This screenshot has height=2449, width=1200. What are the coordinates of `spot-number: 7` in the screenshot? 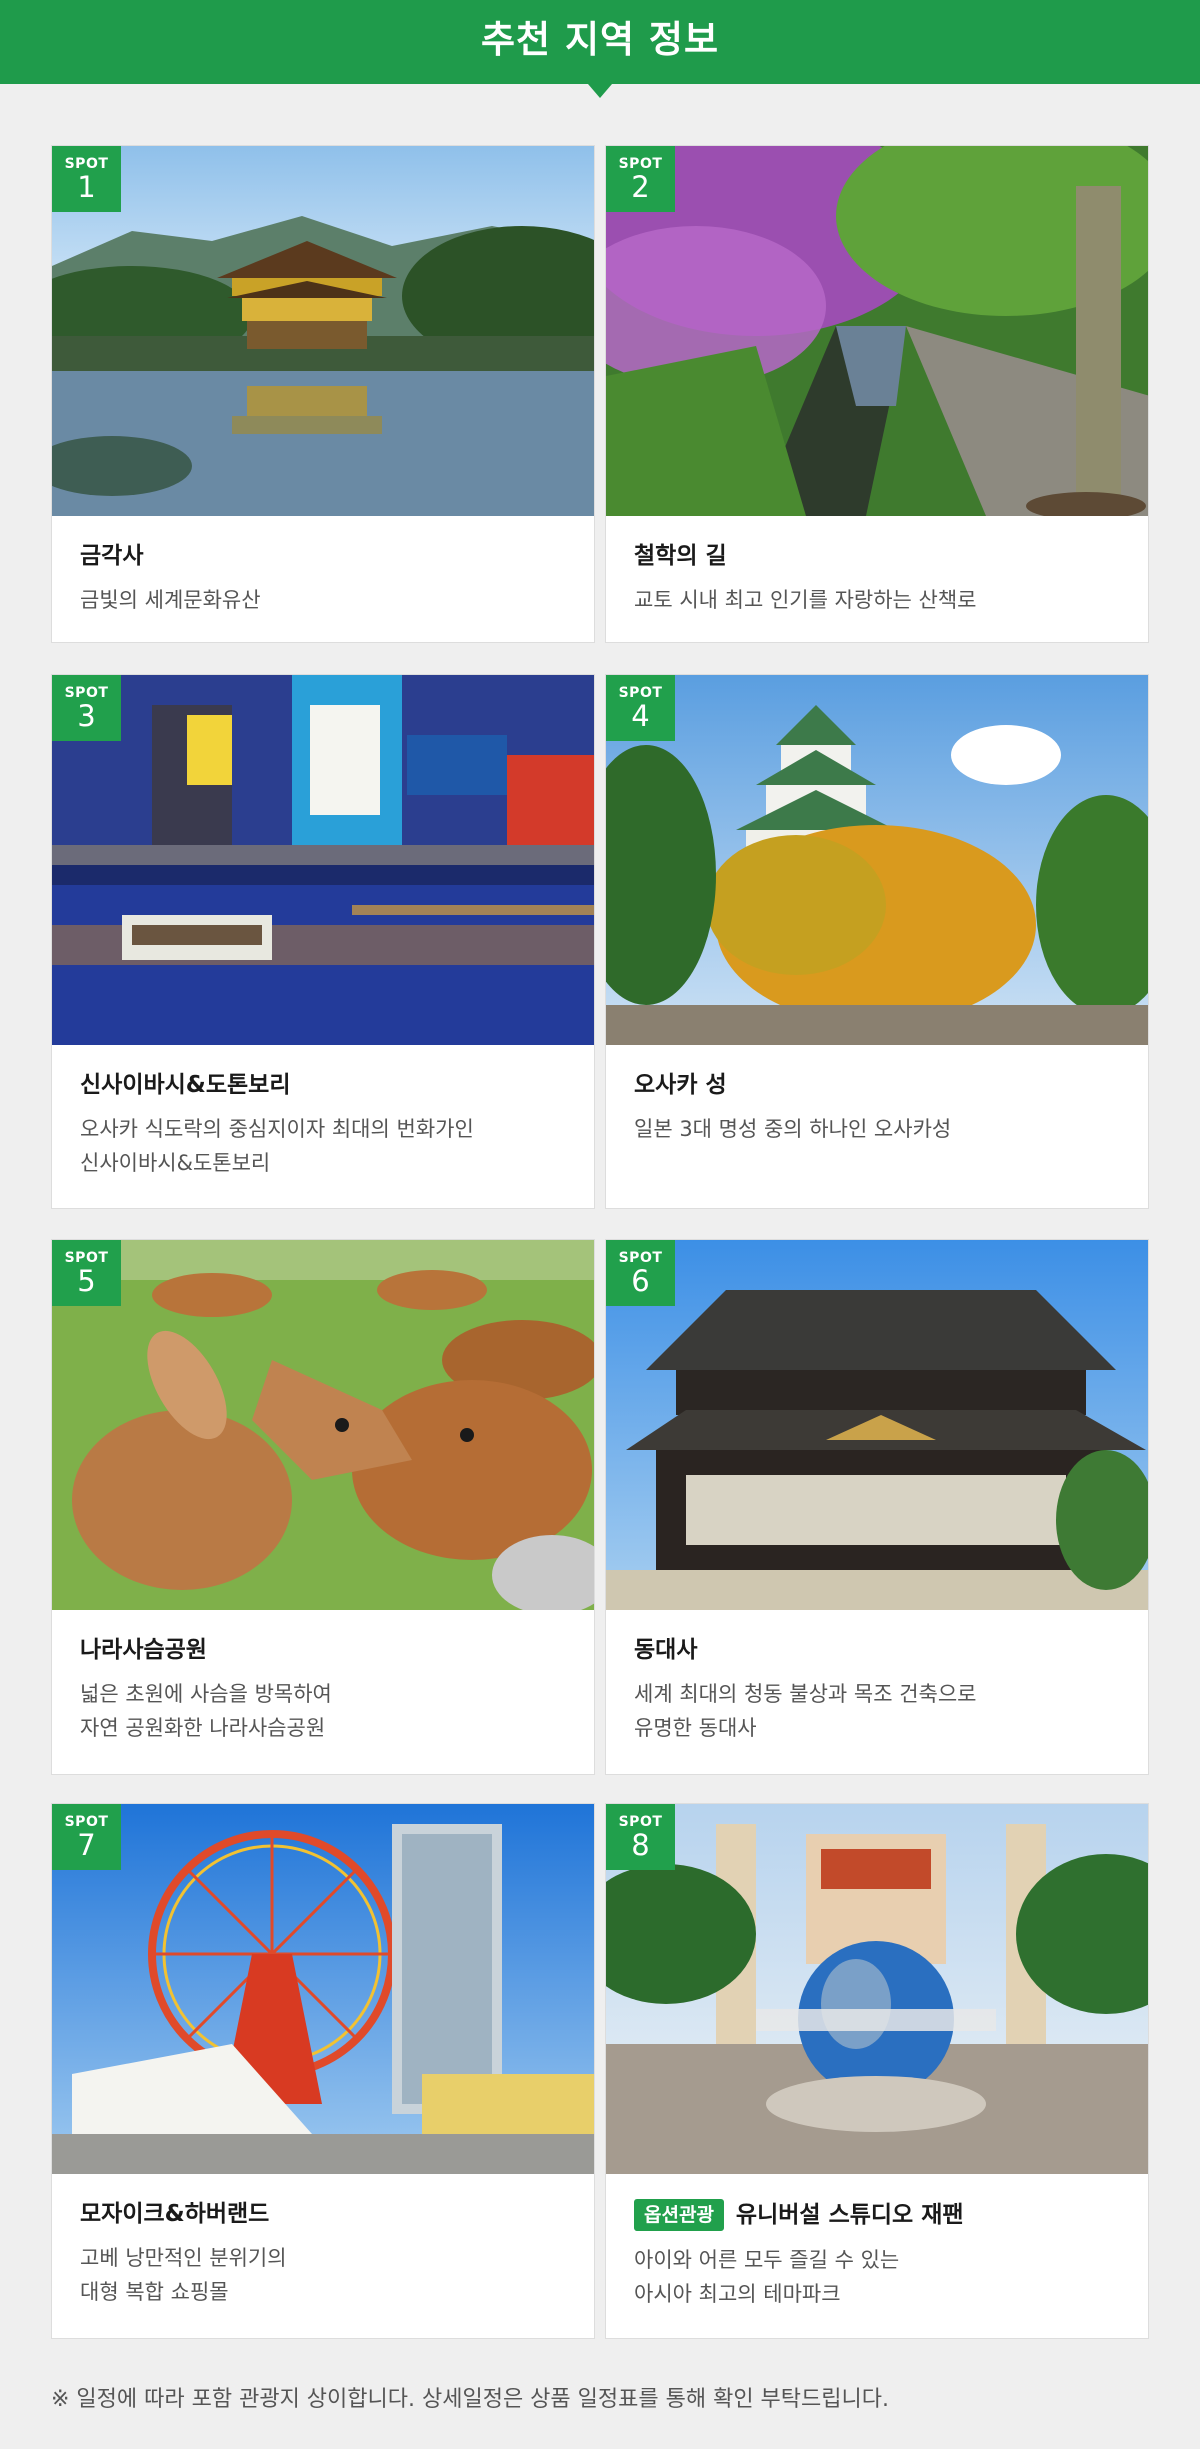 It's located at (86, 1845).